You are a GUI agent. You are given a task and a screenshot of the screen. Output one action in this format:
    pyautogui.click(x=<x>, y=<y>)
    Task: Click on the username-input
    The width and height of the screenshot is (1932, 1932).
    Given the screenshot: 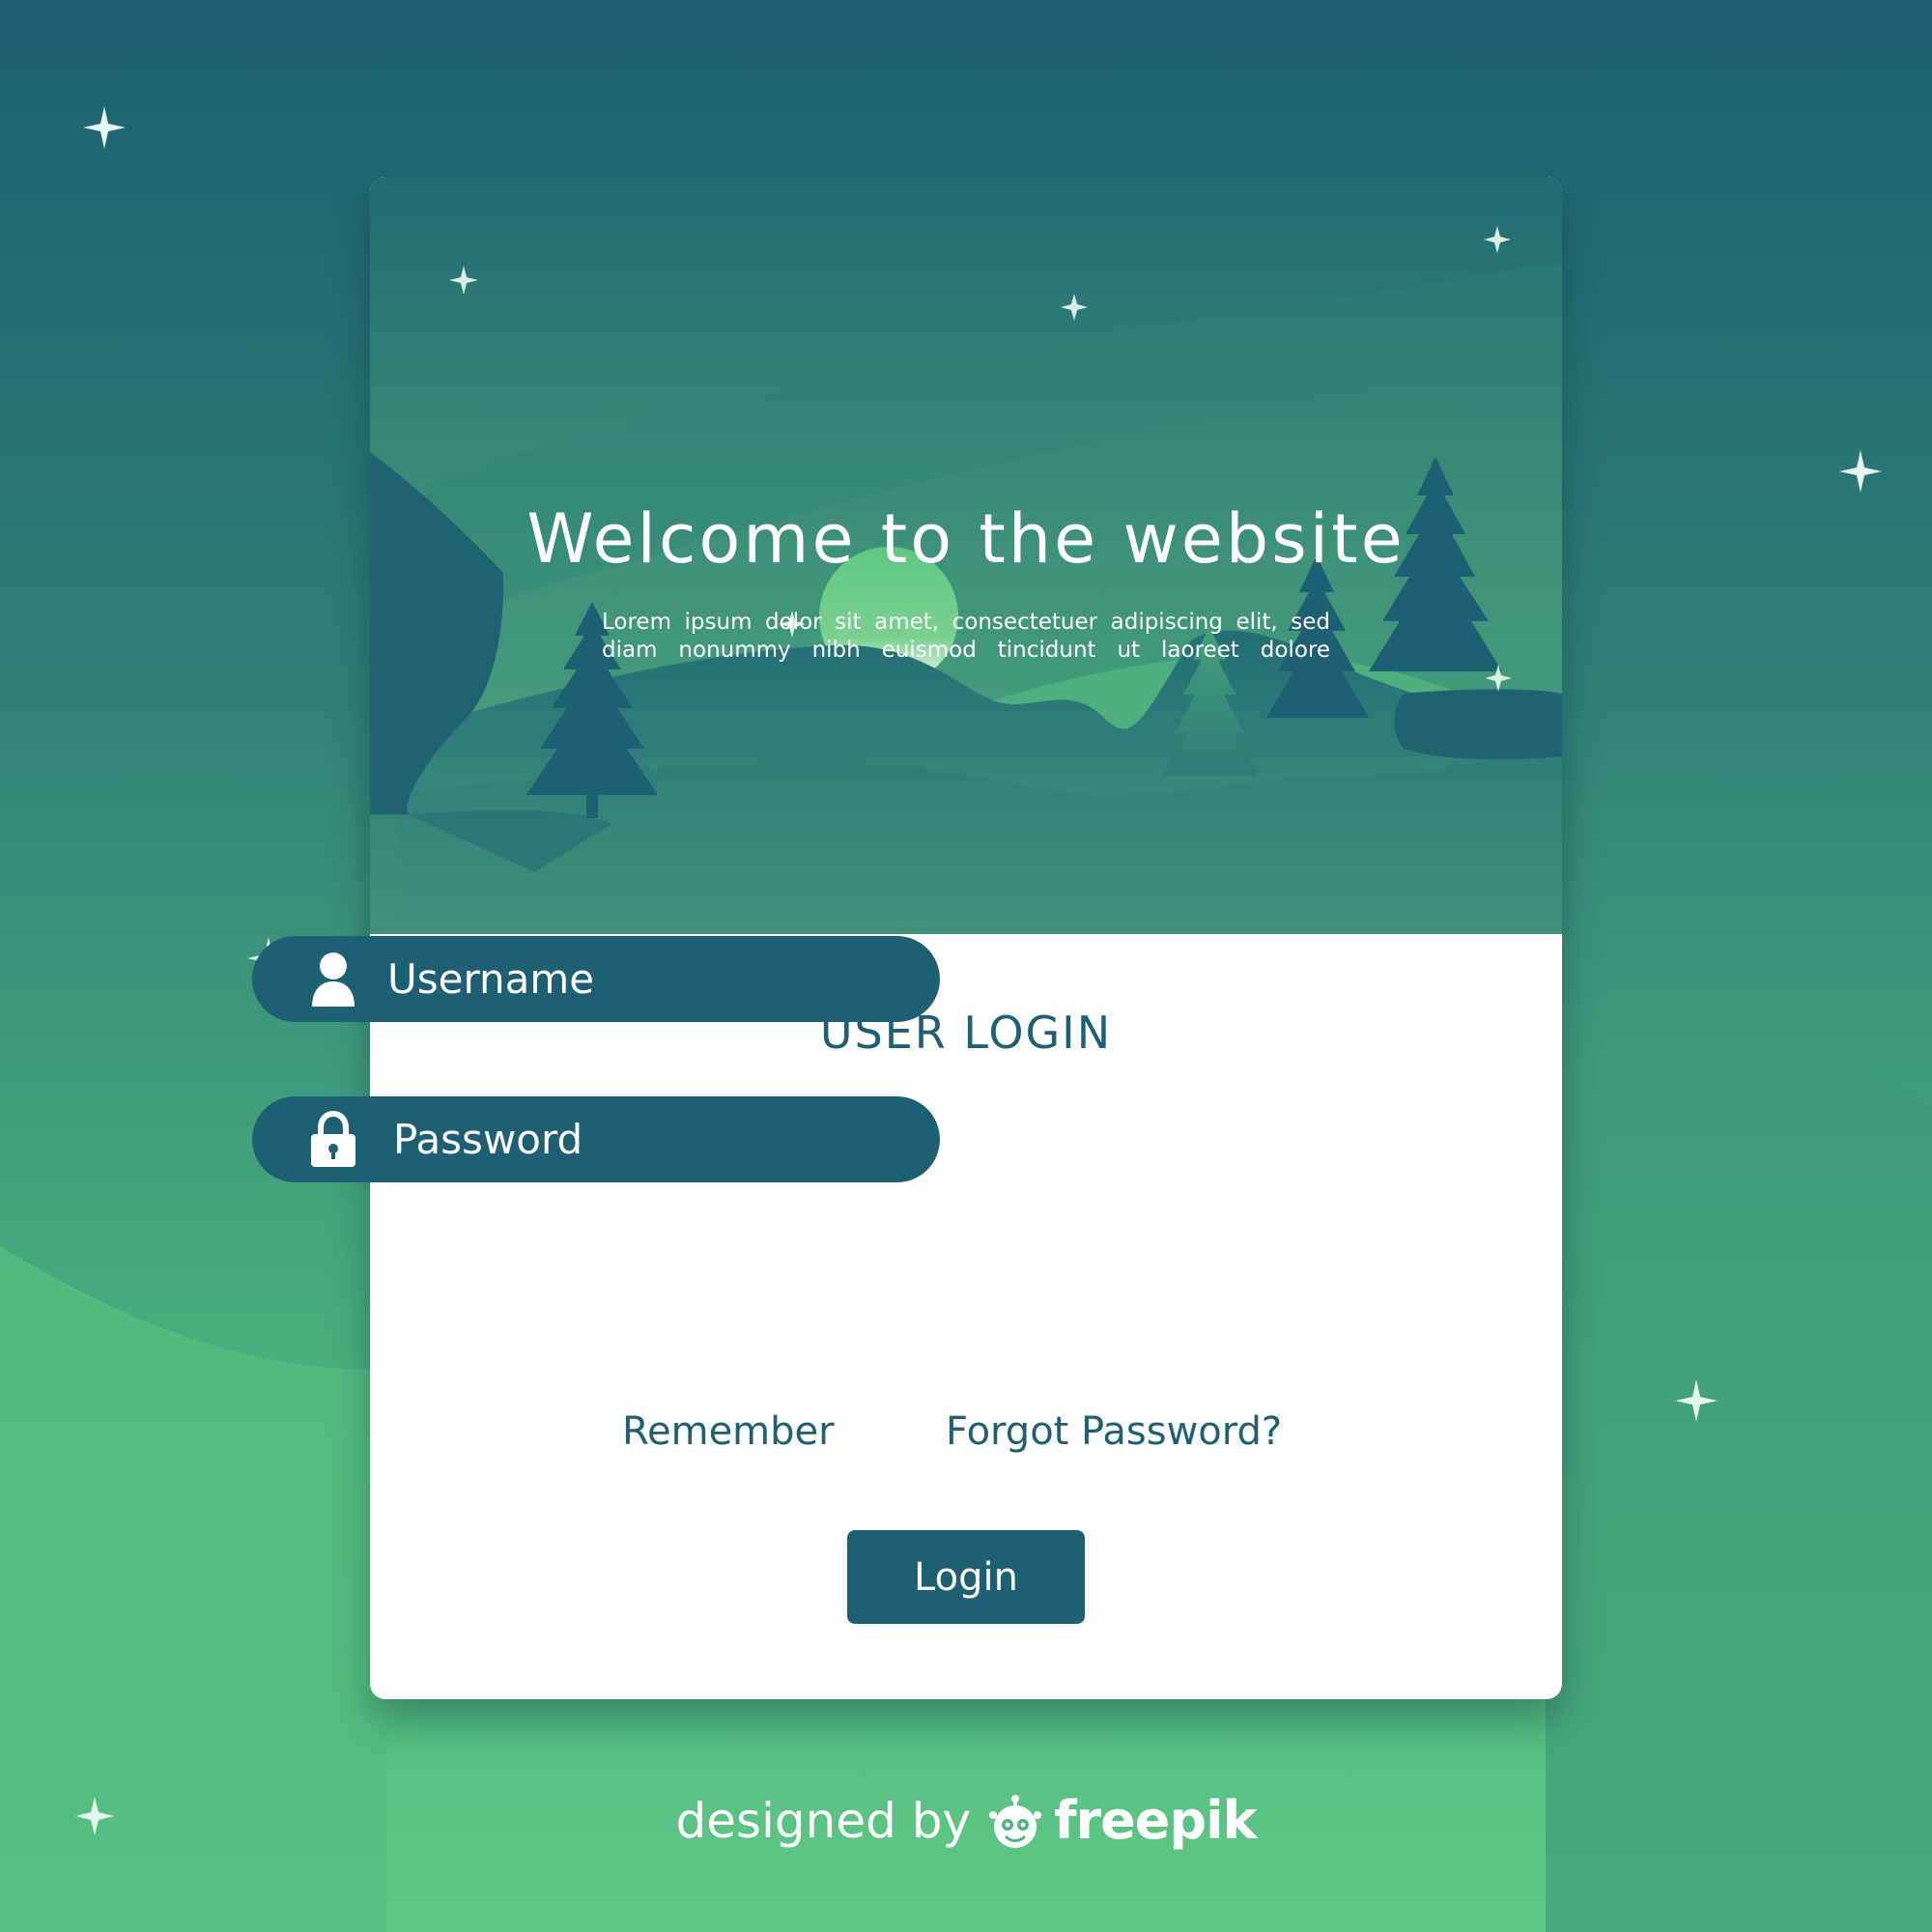 What is the action you would take?
    pyautogui.click(x=648, y=979)
    